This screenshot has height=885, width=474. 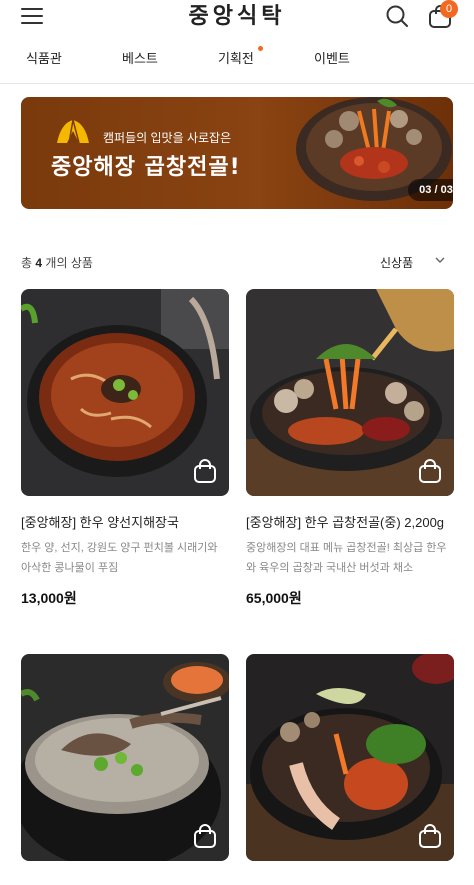 I want to click on product-price: 65,000원, so click(x=274, y=598).